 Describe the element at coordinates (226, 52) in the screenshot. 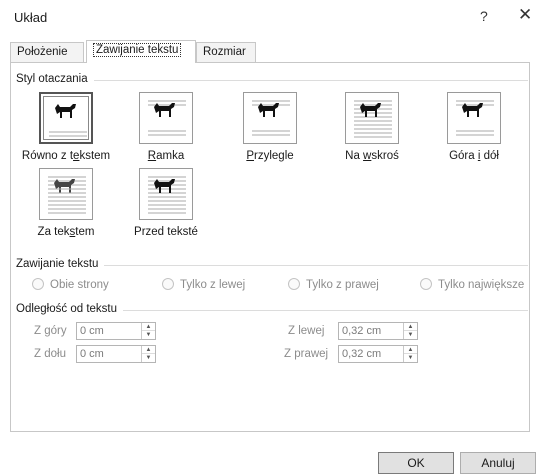

I see `tab-size: Rozmiar` at that location.